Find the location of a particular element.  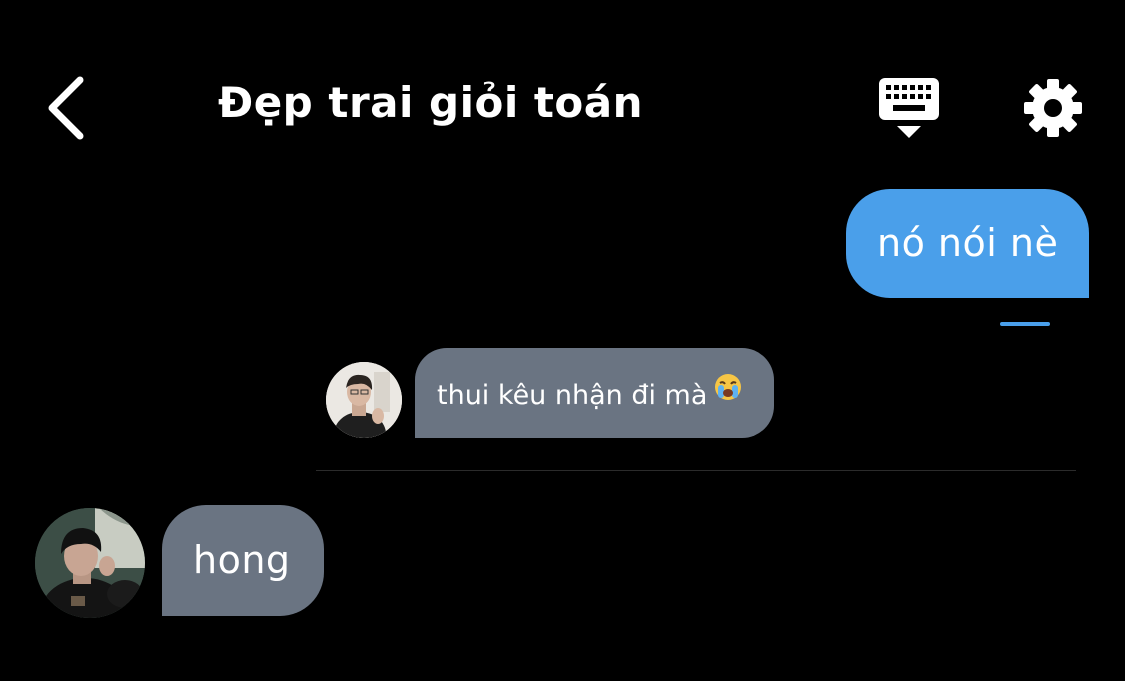

message-text: thui kêu nhận đi mà is located at coordinates (572, 395).